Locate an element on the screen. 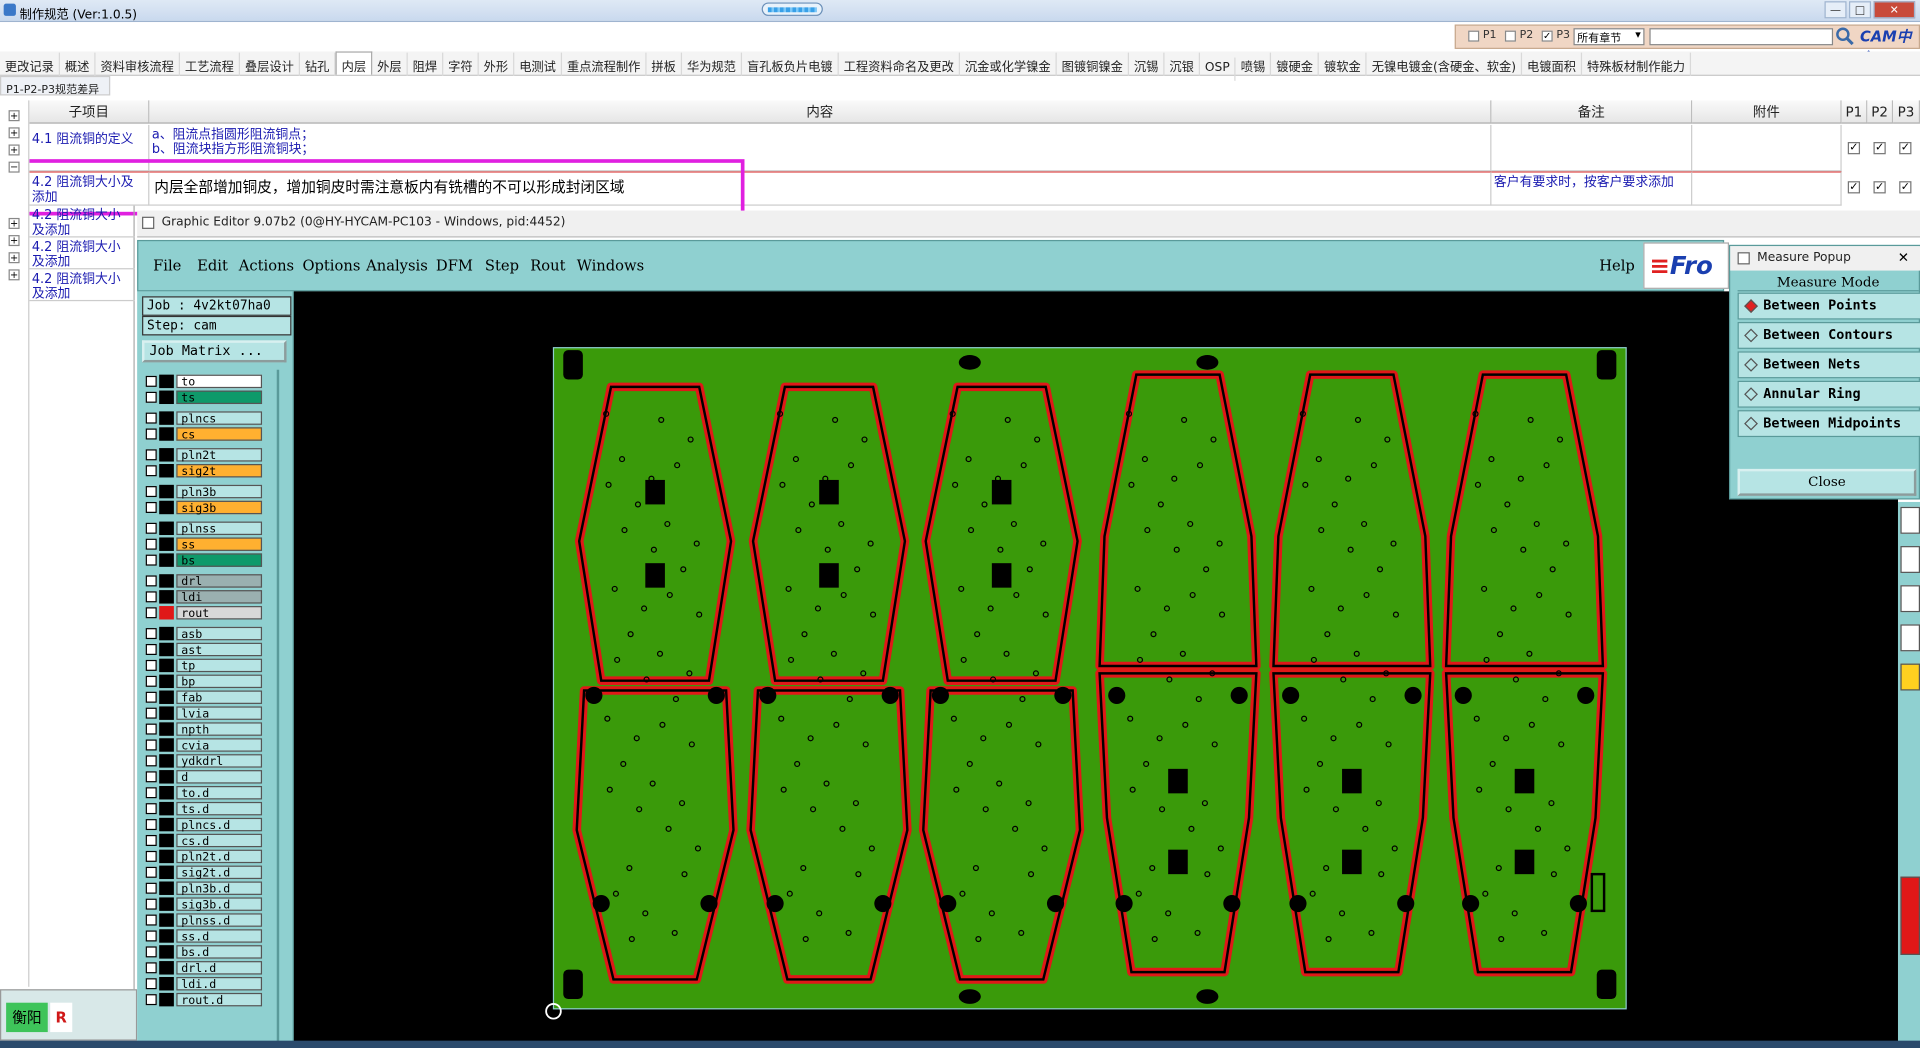  maximize-button: □ is located at coordinates (1860, 10).